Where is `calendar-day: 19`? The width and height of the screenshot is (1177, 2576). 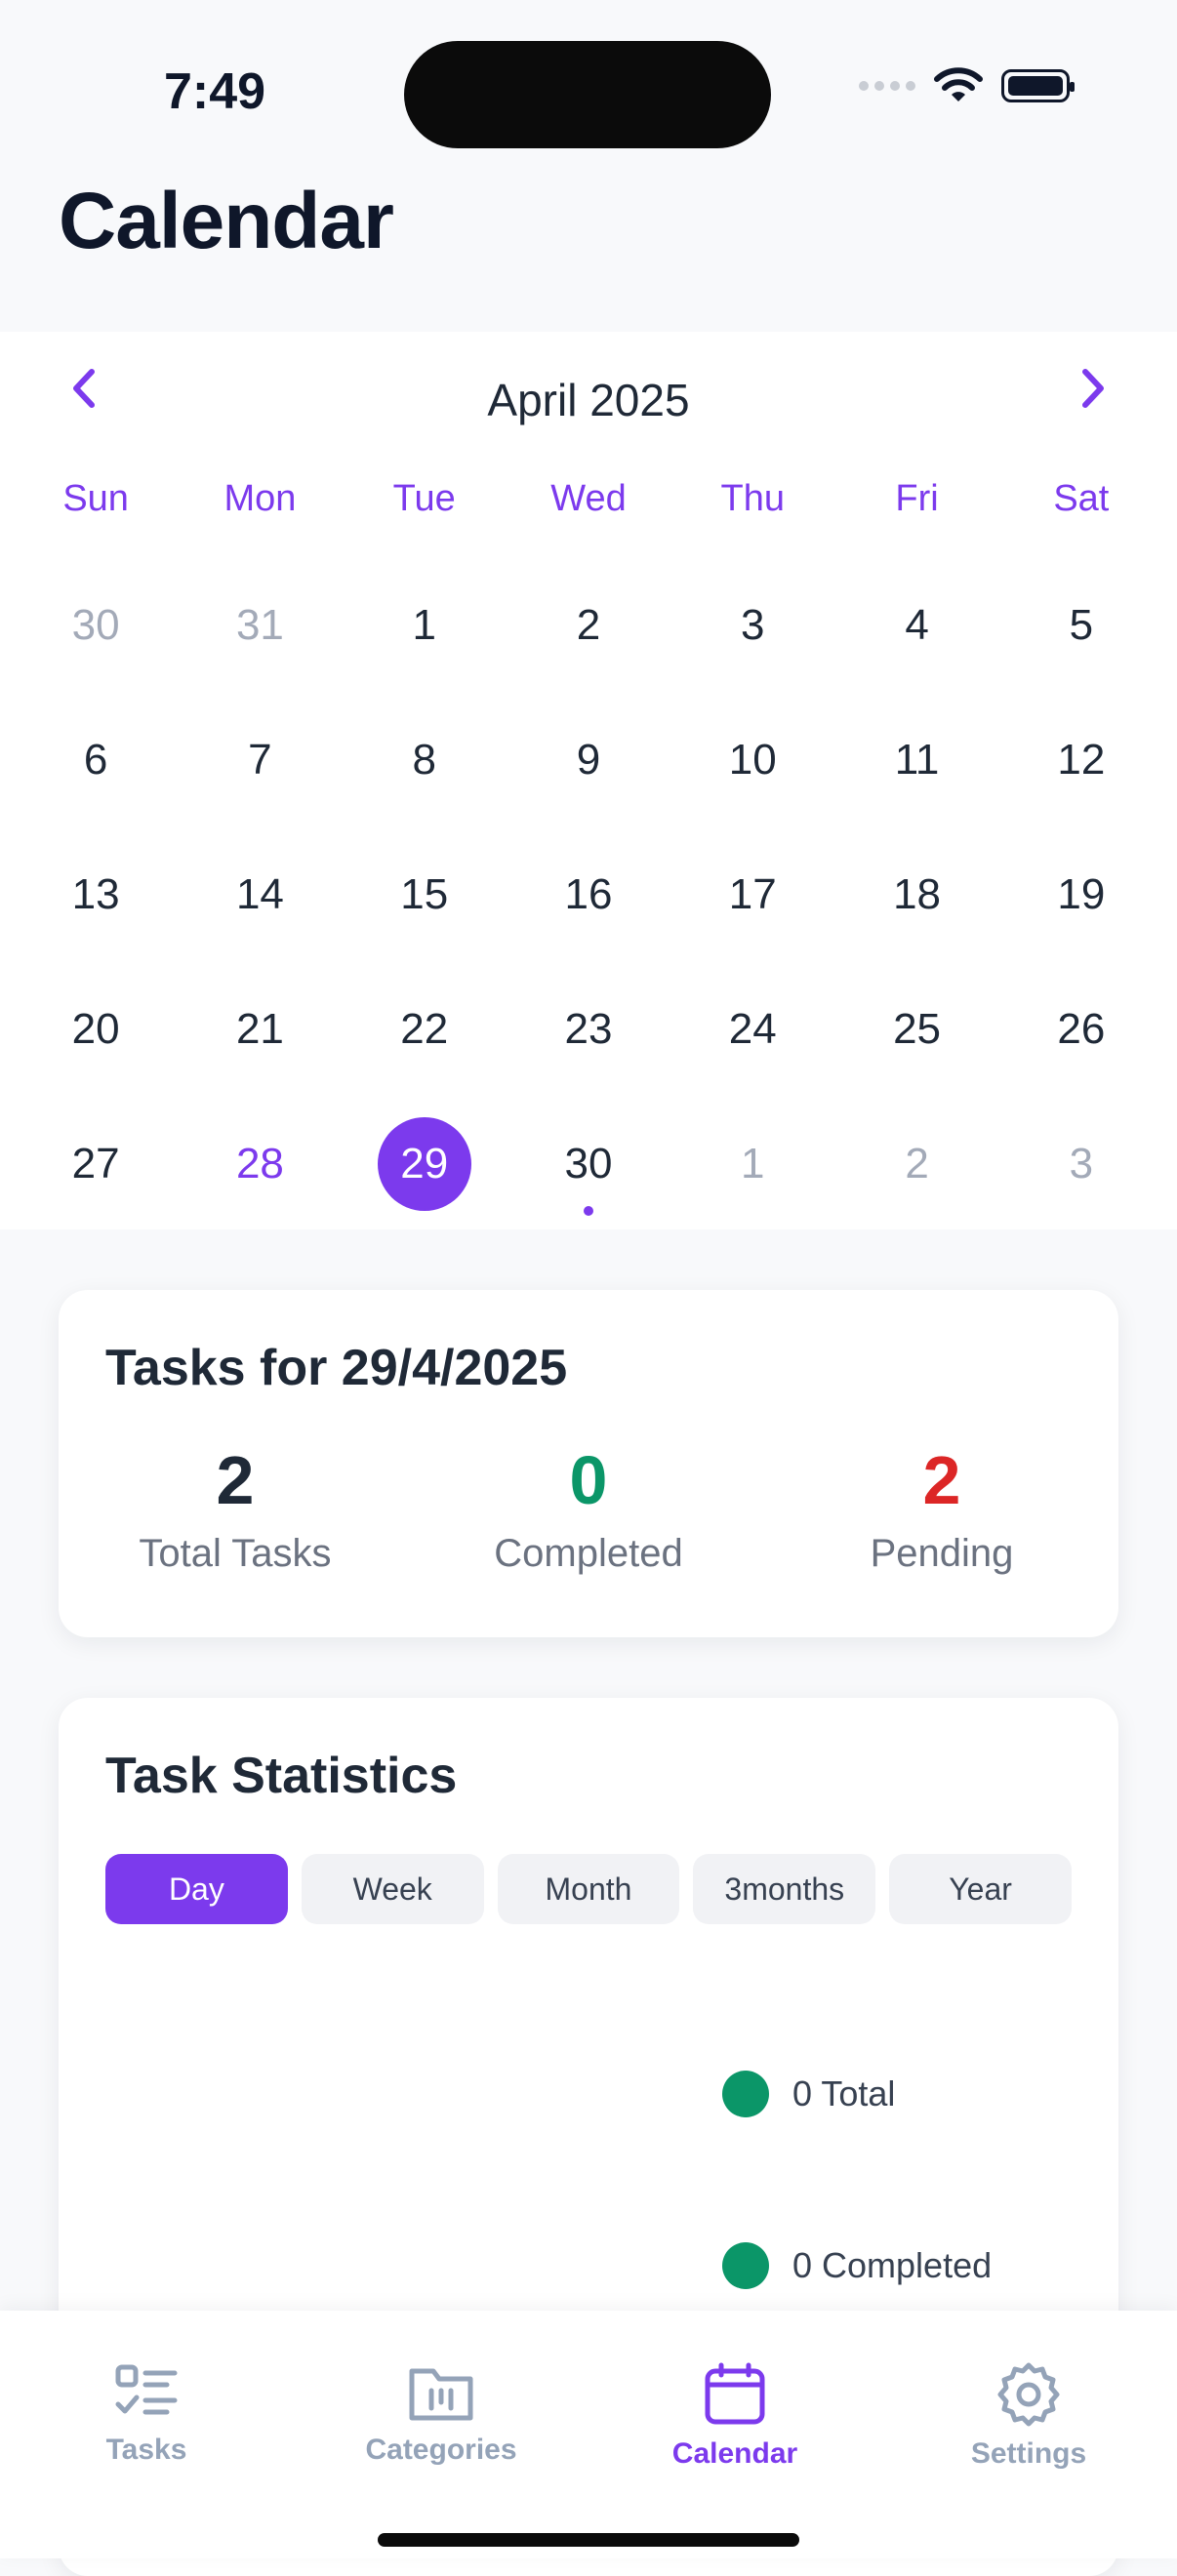 calendar-day: 19 is located at coordinates (1081, 894).